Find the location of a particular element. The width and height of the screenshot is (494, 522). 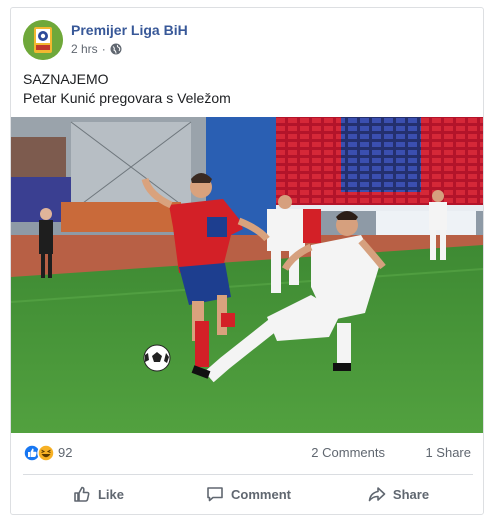

reaction-icons is located at coordinates (41, 453).